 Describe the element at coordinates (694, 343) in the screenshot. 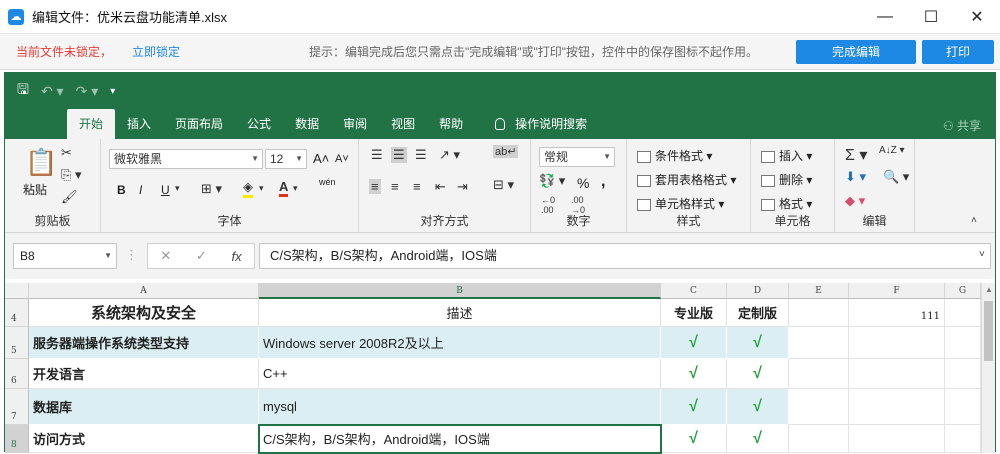

I see `cell-c5: √` at that location.